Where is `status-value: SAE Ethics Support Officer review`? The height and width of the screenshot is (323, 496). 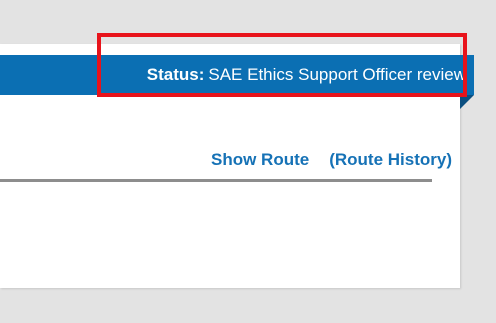 status-value: SAE Ethics Support Officer review is located at coordinates (337, 74).